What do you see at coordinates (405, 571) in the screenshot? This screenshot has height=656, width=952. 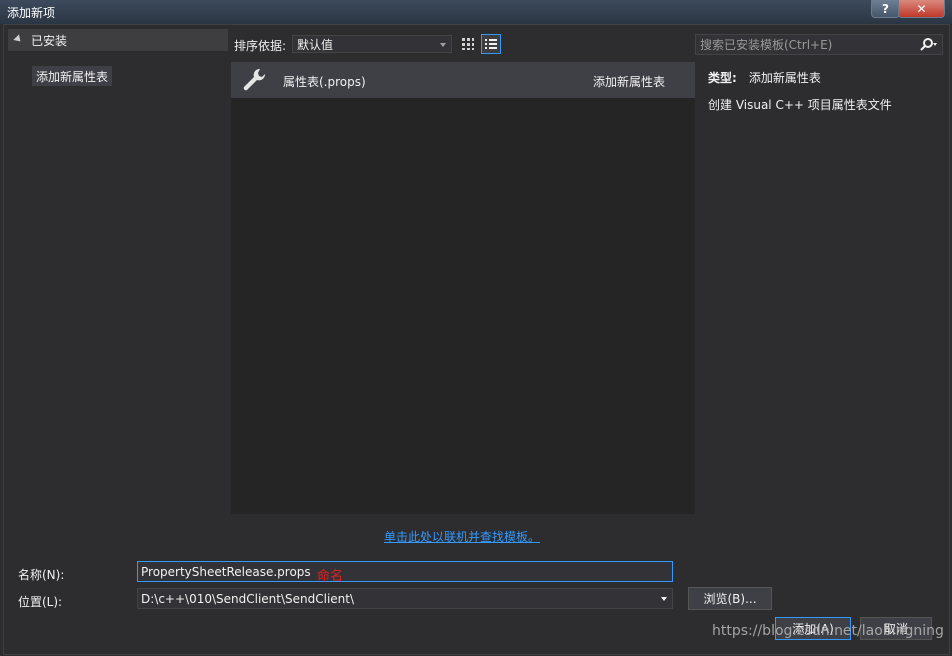 I see `name-input` at bounding box center [405, 571].